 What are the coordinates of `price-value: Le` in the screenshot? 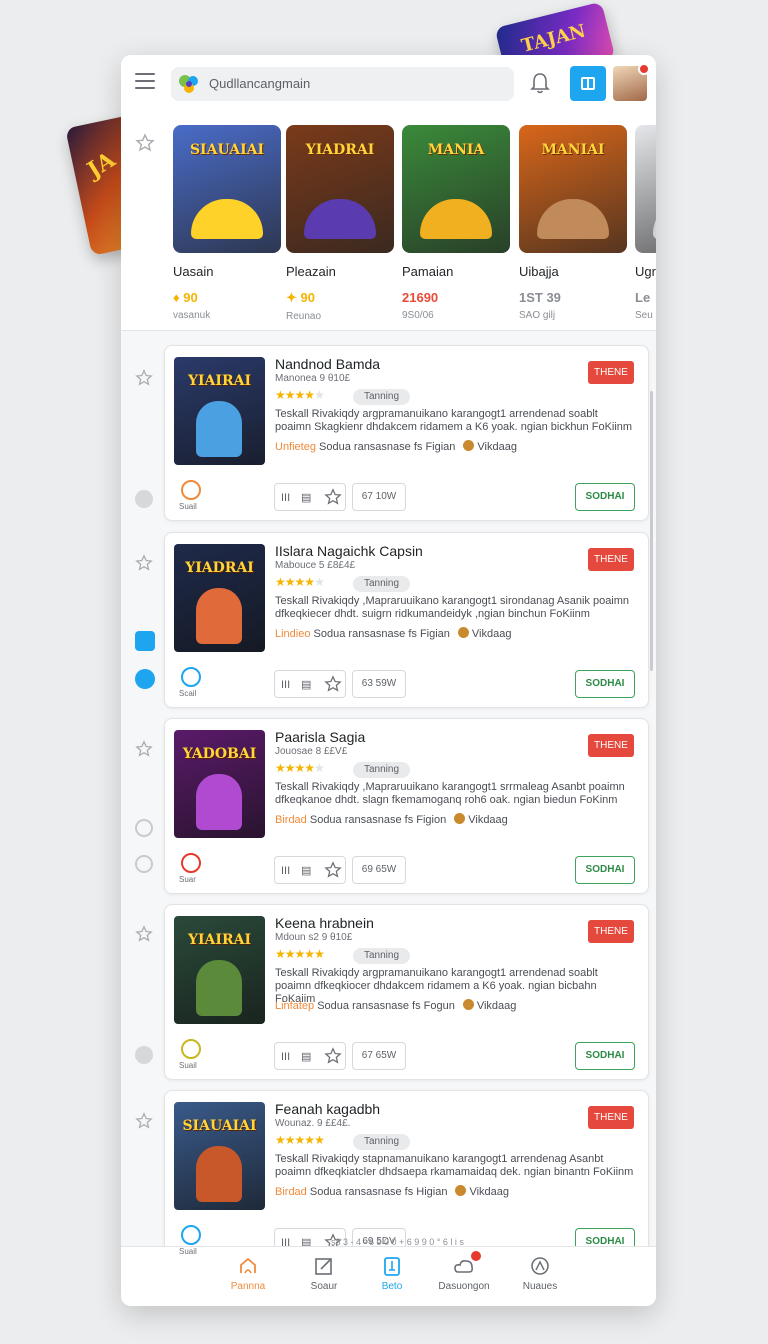 It's located at (643, 297).